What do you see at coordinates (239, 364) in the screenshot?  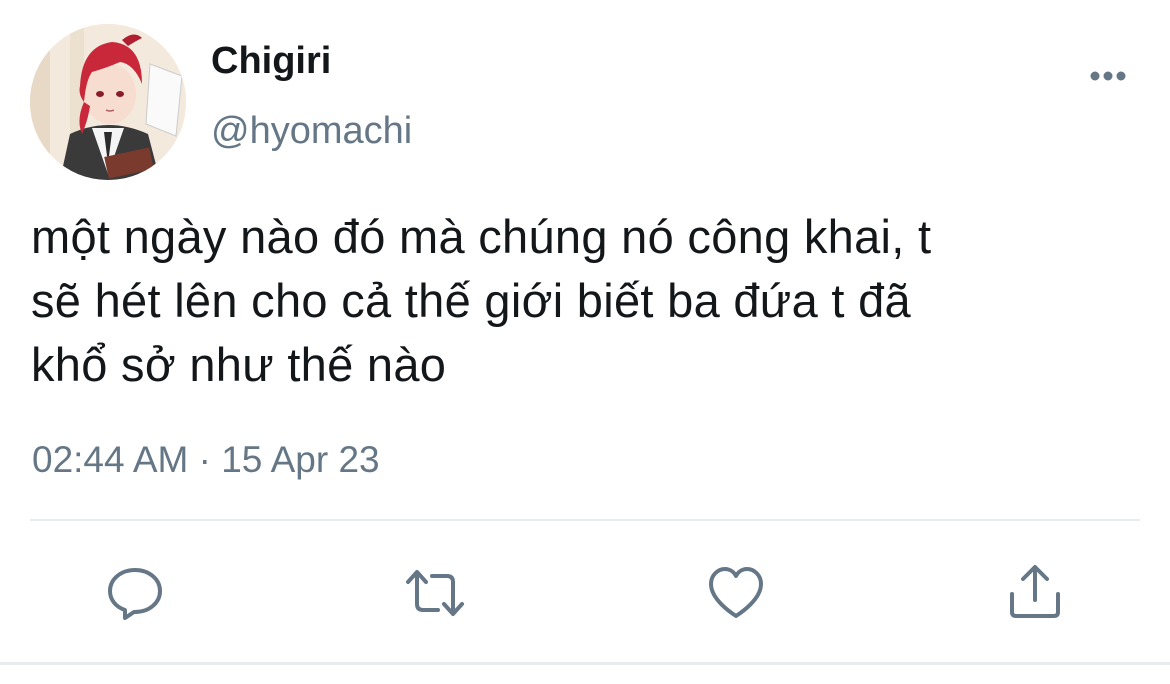 I see `tweet-text-line: khổ sở như thế nào` at bounding box center [239, 364].